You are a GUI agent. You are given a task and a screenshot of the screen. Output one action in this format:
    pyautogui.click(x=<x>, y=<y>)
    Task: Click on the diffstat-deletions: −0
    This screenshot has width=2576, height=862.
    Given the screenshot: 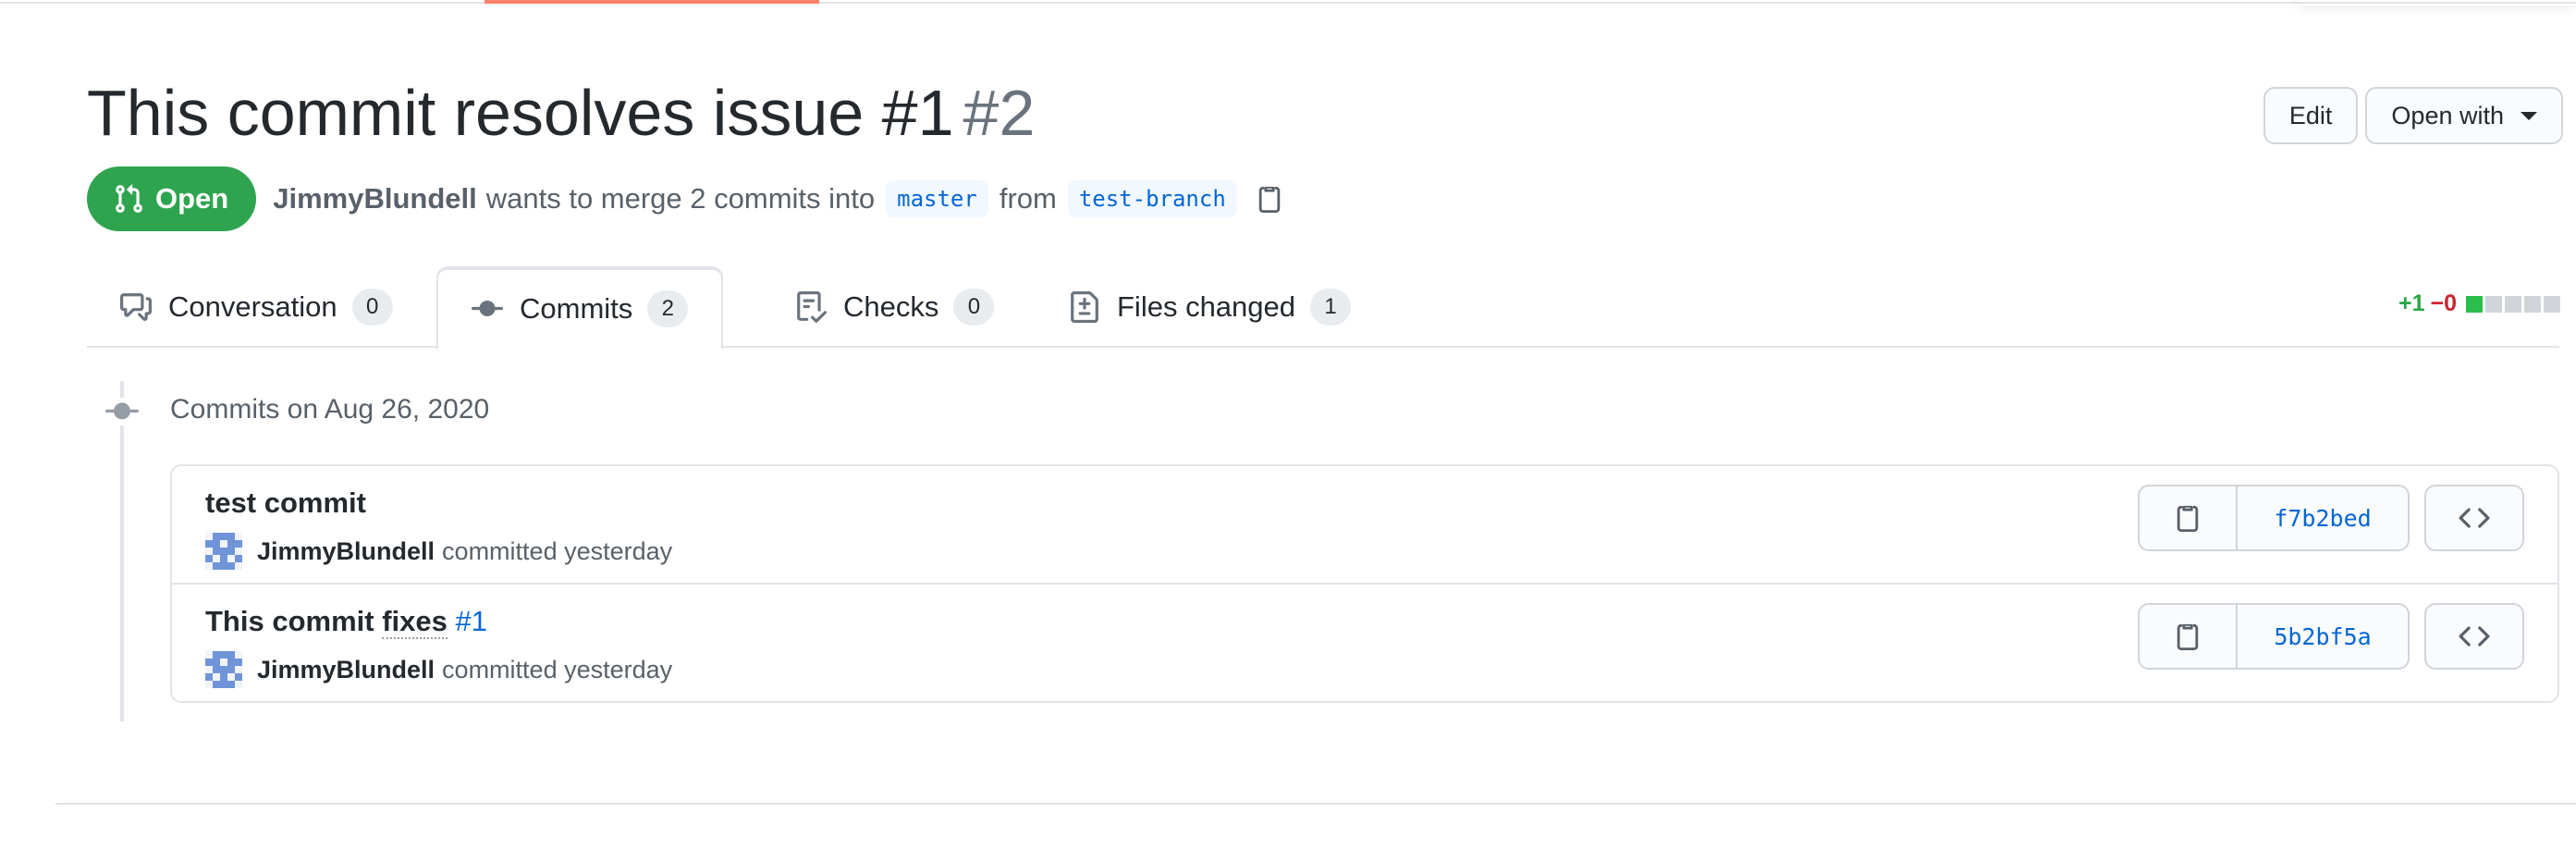 What is the action you would take?
    pyautogui.click(x=2443, y=303)
    